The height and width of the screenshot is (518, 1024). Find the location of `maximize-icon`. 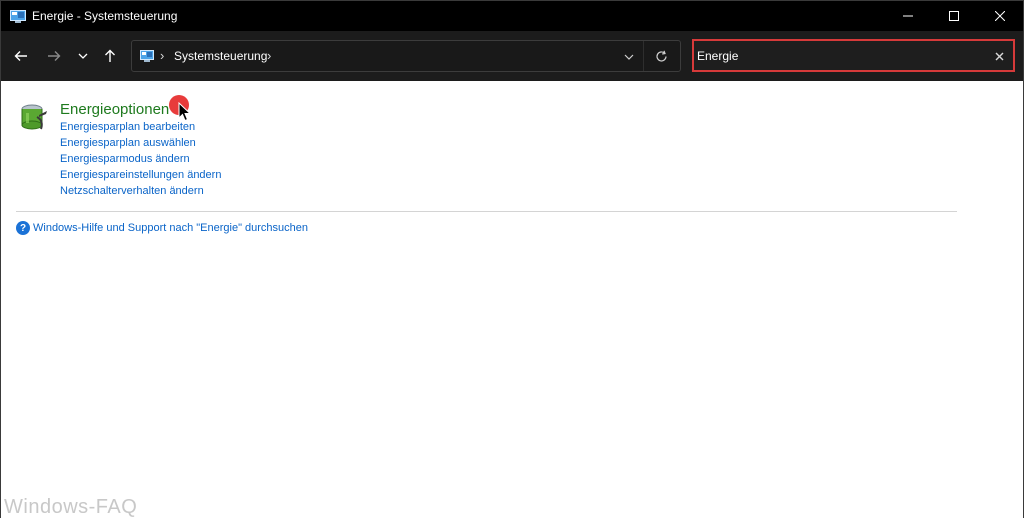

maximize-icon is located at coordinates (954, 16).